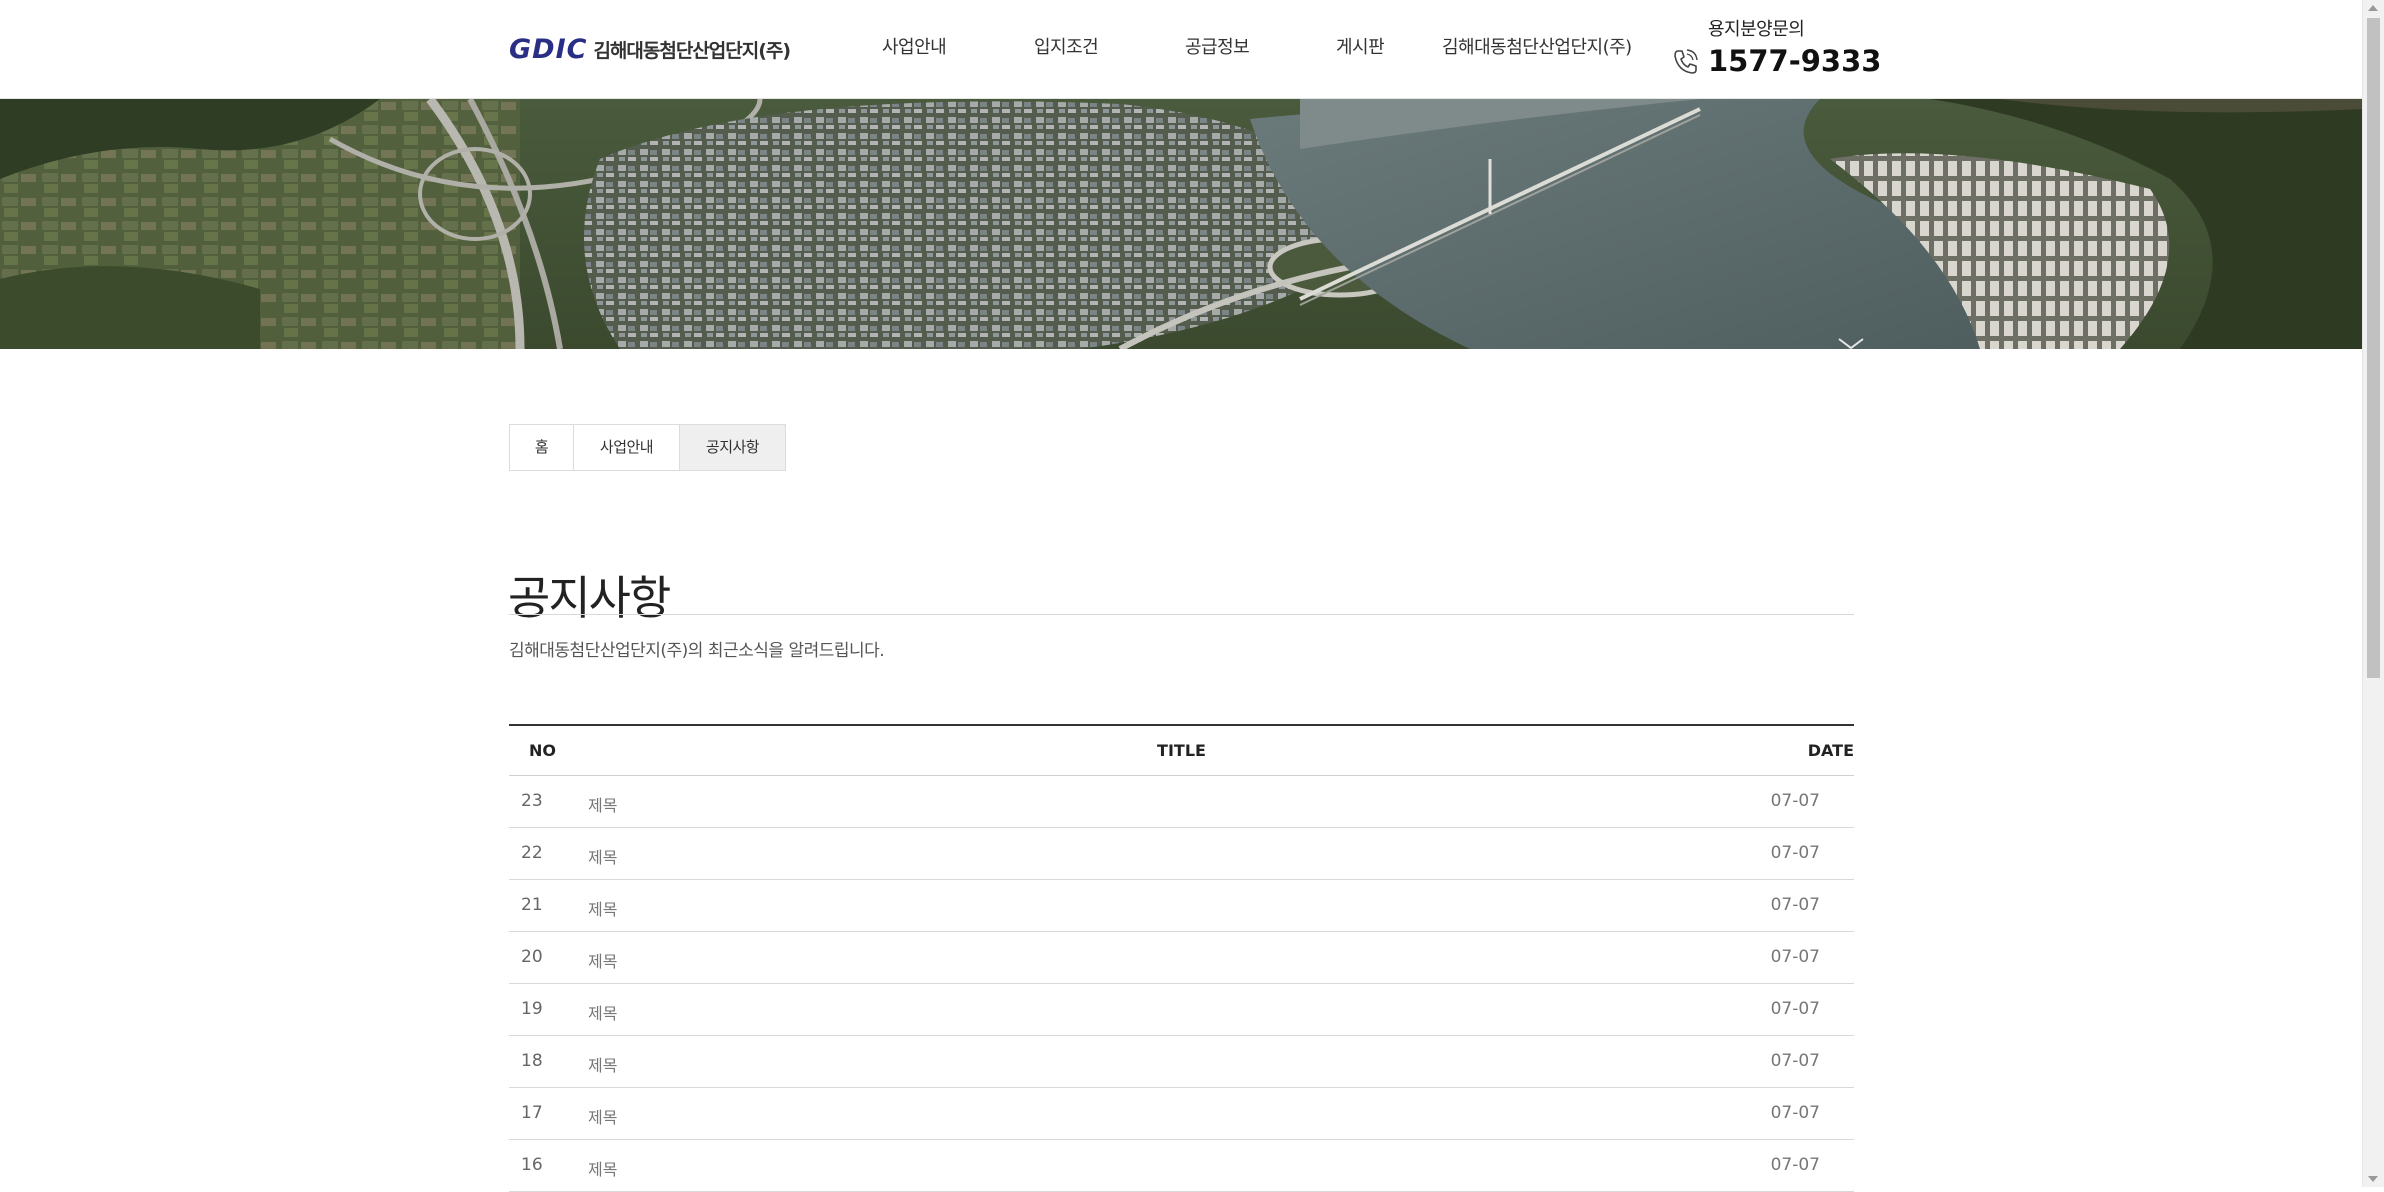 The width and height of the screenshot is (2384, 1192). I want to click on row-number: 22, so click(532, 853).